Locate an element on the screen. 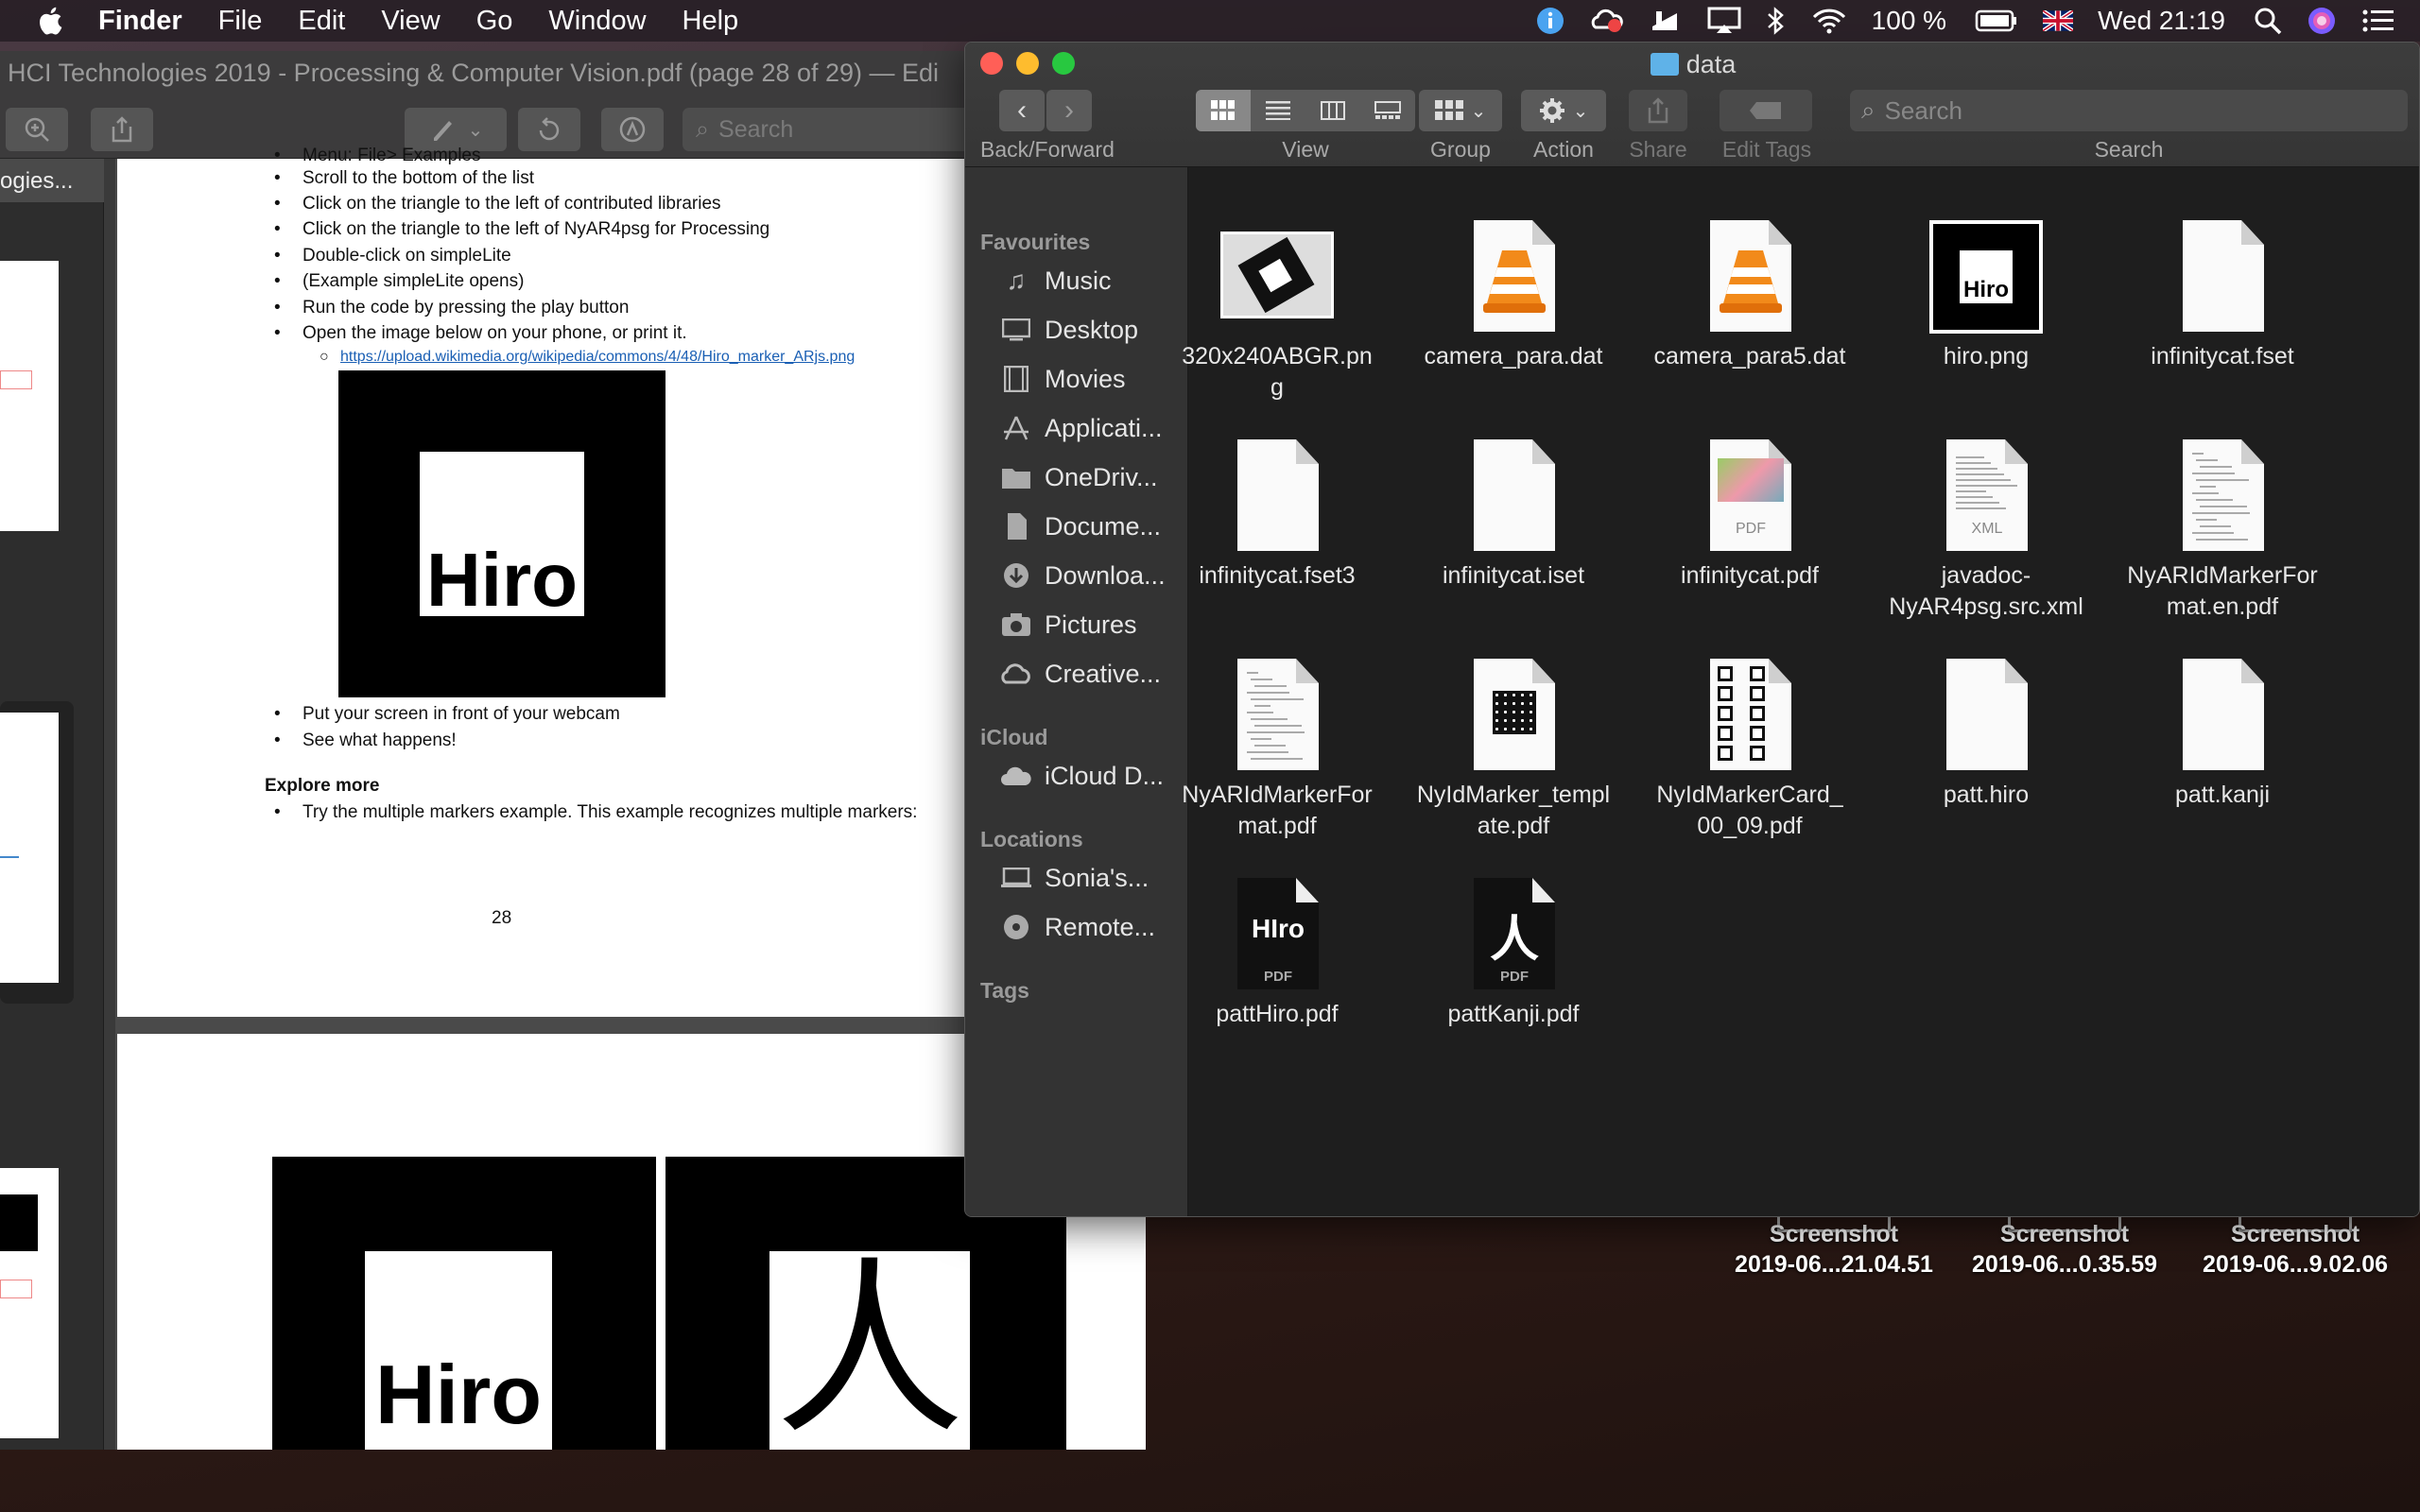 Image resolution: width=2420 pixels, height=1512 pixels. action-button: ⌄ is located at coordinates (1563, 110).